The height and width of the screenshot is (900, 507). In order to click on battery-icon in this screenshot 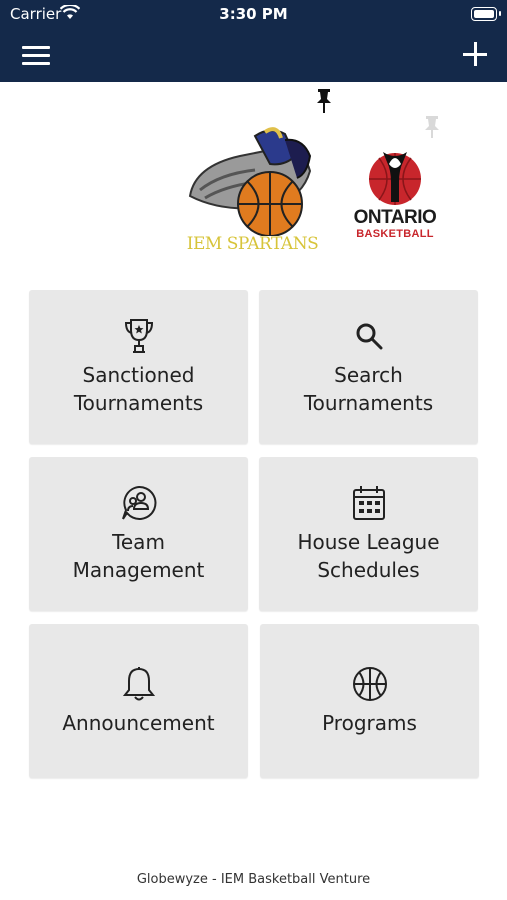, I will do `click(486, 14)`.